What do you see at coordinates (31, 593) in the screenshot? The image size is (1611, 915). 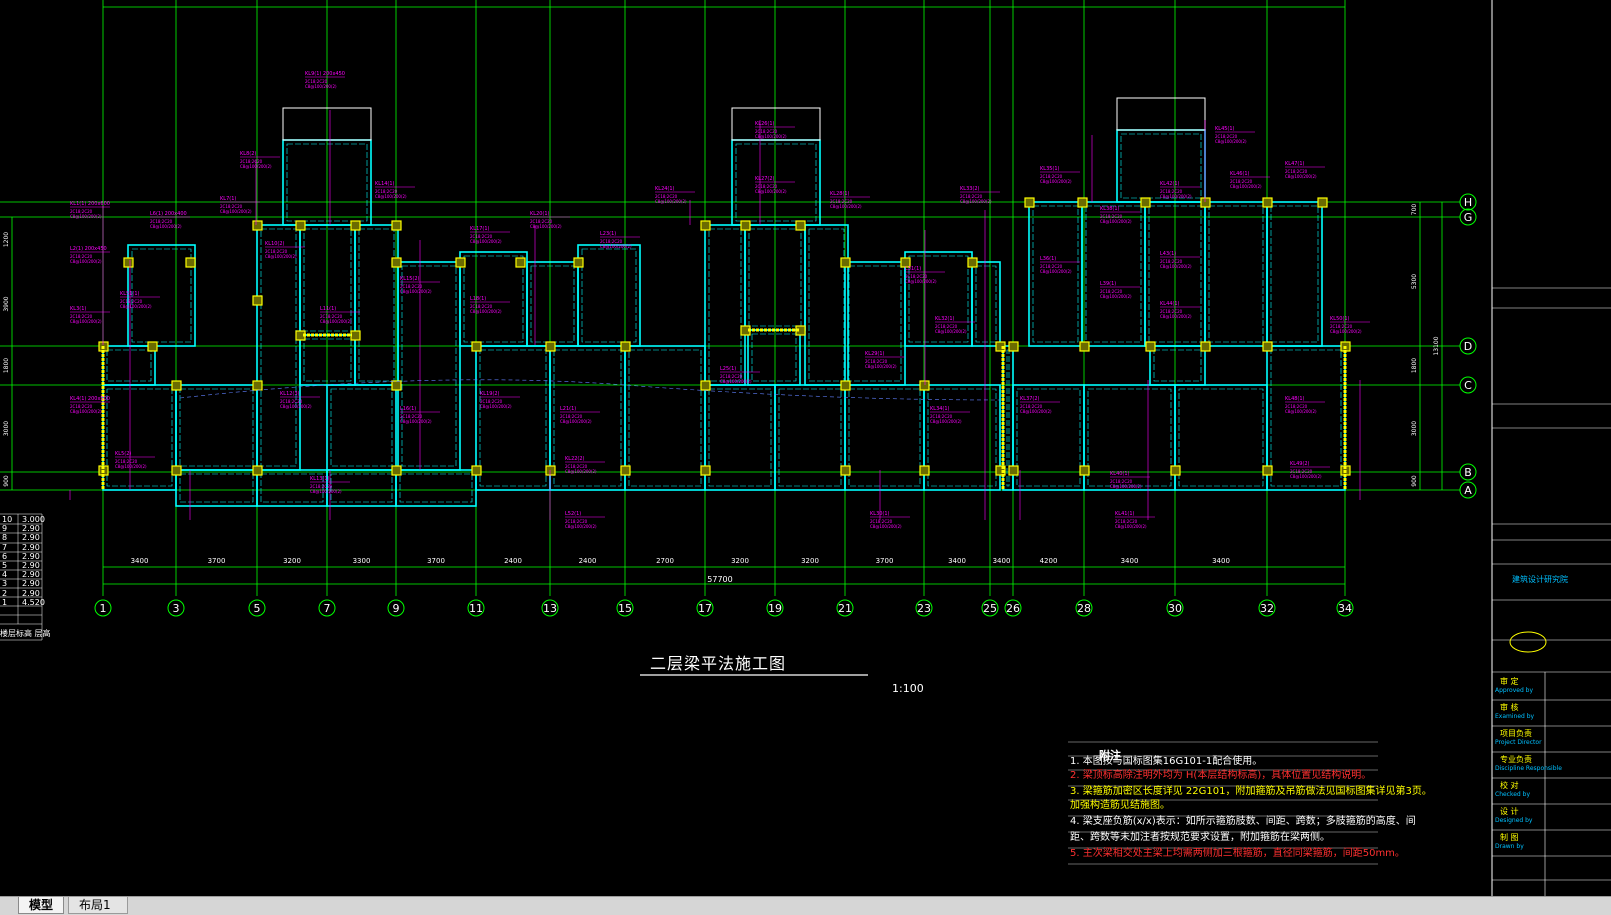 I see `level-height-value: 2.90` at bounding box center [31, 593].